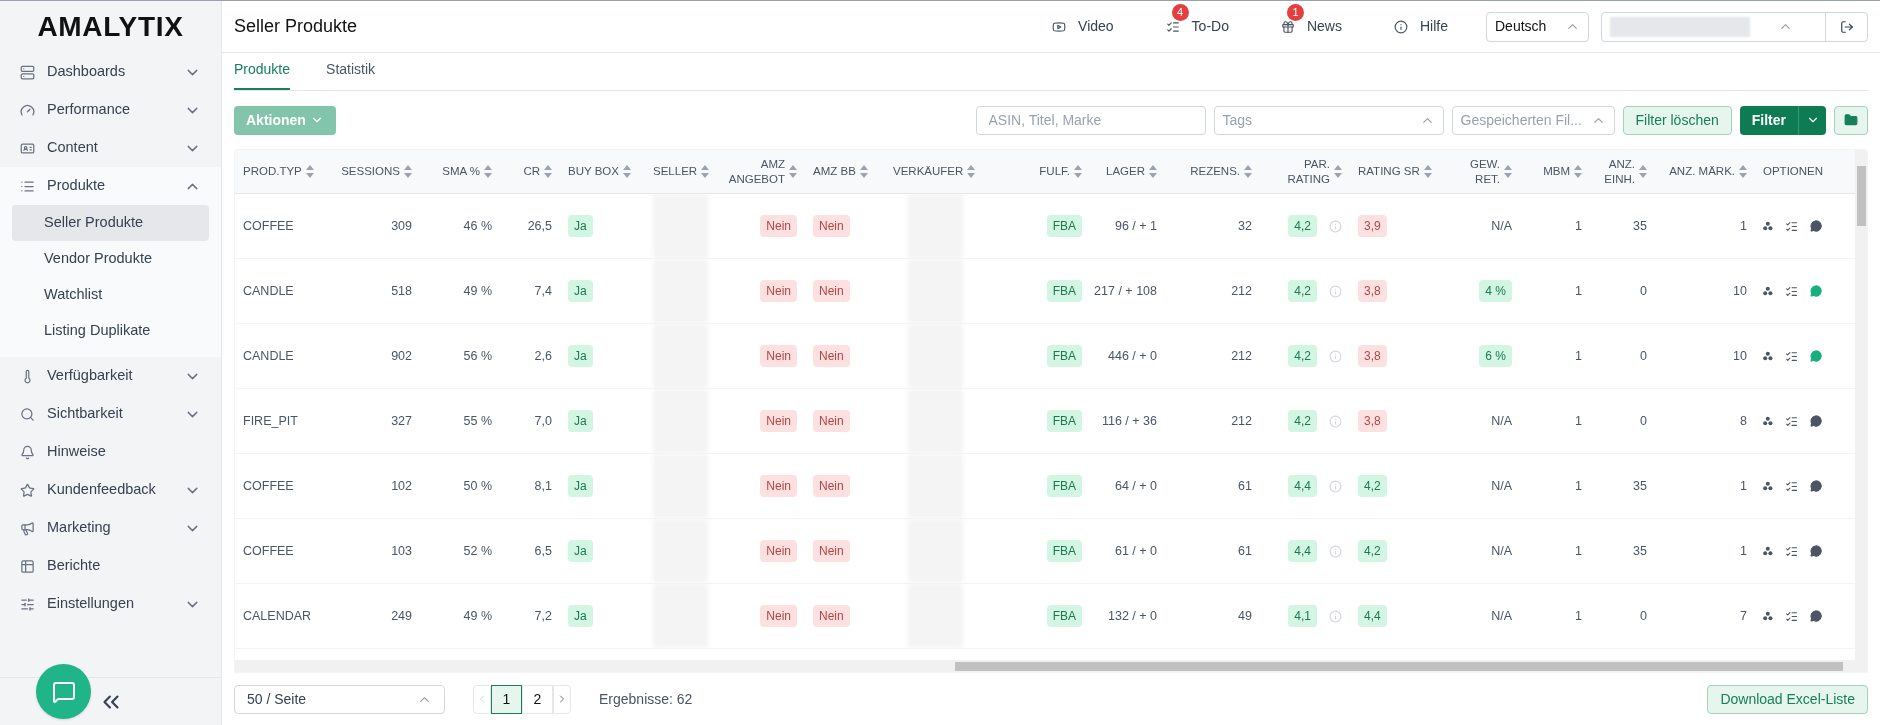  I want to click on filter-dropdown-button, so click(1812, 120).